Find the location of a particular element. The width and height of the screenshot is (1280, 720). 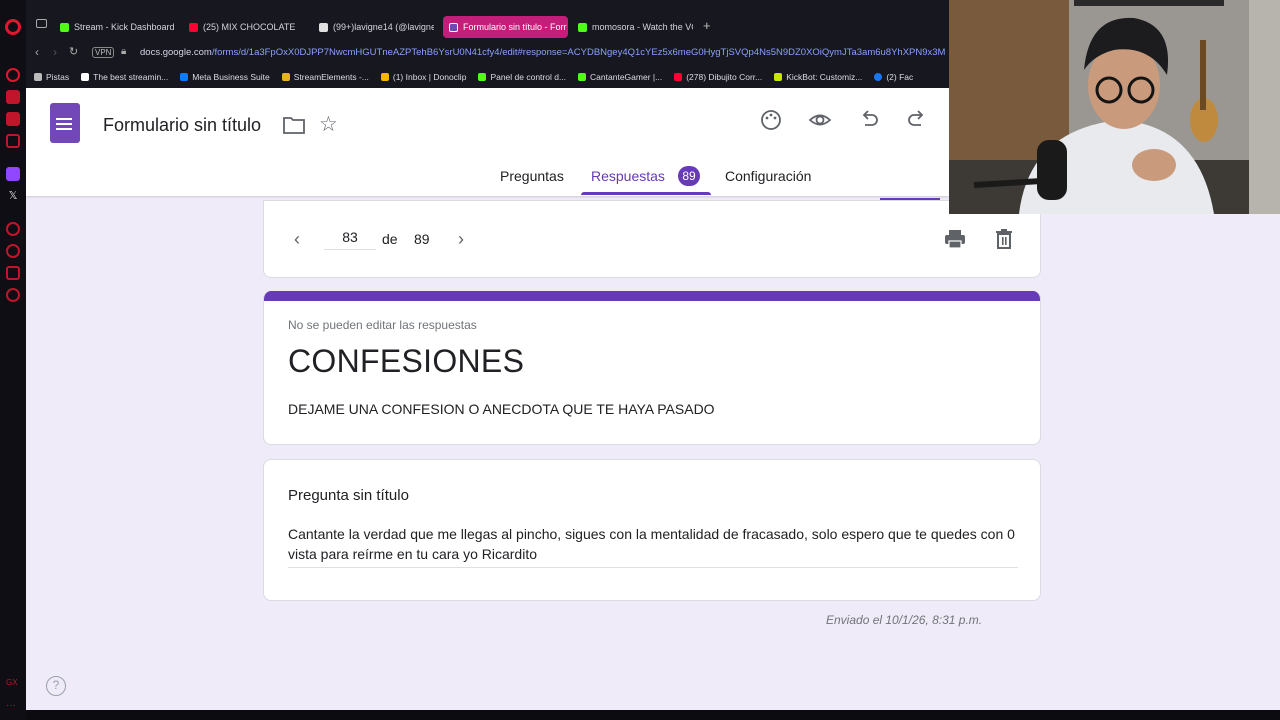

bookmark: Meta Business Suite is located at coordinates (225, 77).